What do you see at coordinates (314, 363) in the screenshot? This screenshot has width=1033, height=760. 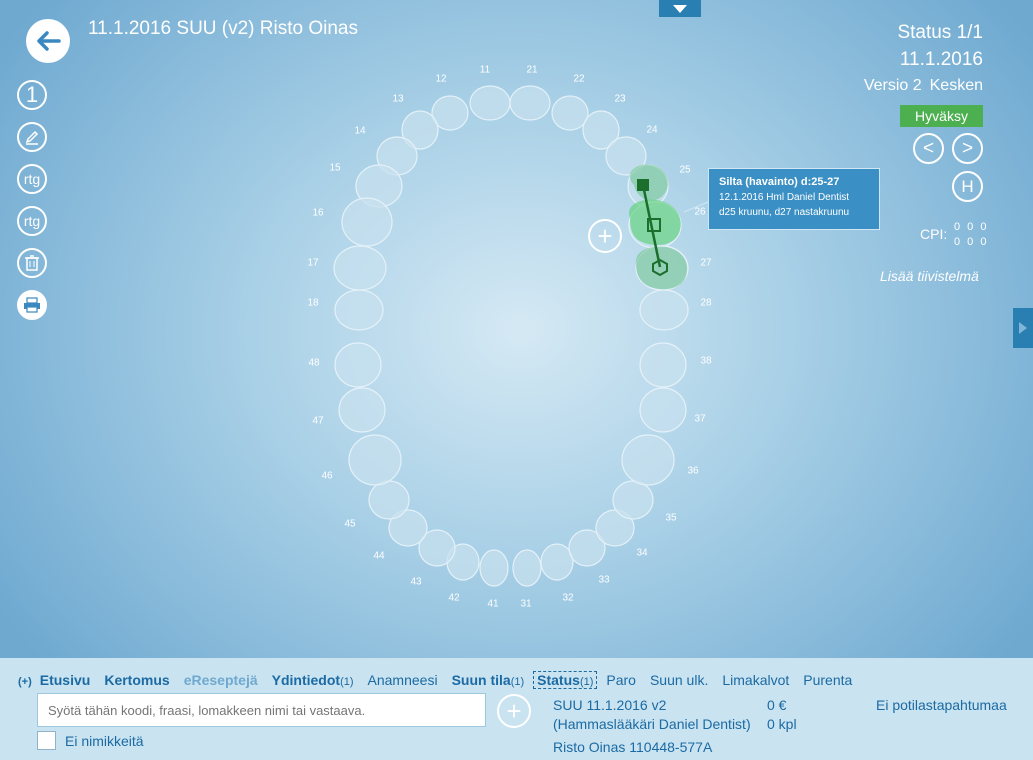 I see `tooth-number-48: 48` at bounding box center [314, 363].